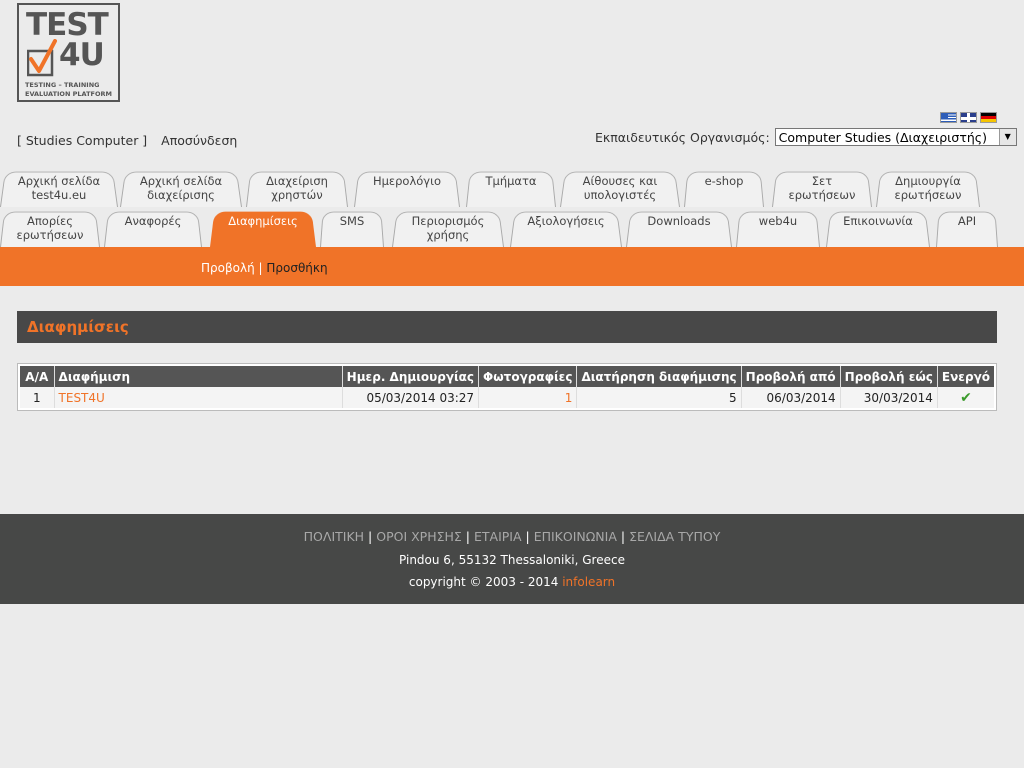  I want to click on footer-link-press: ΣΕΛΙΔΑ ΤΥΠΟΥ, so click(674, 536).